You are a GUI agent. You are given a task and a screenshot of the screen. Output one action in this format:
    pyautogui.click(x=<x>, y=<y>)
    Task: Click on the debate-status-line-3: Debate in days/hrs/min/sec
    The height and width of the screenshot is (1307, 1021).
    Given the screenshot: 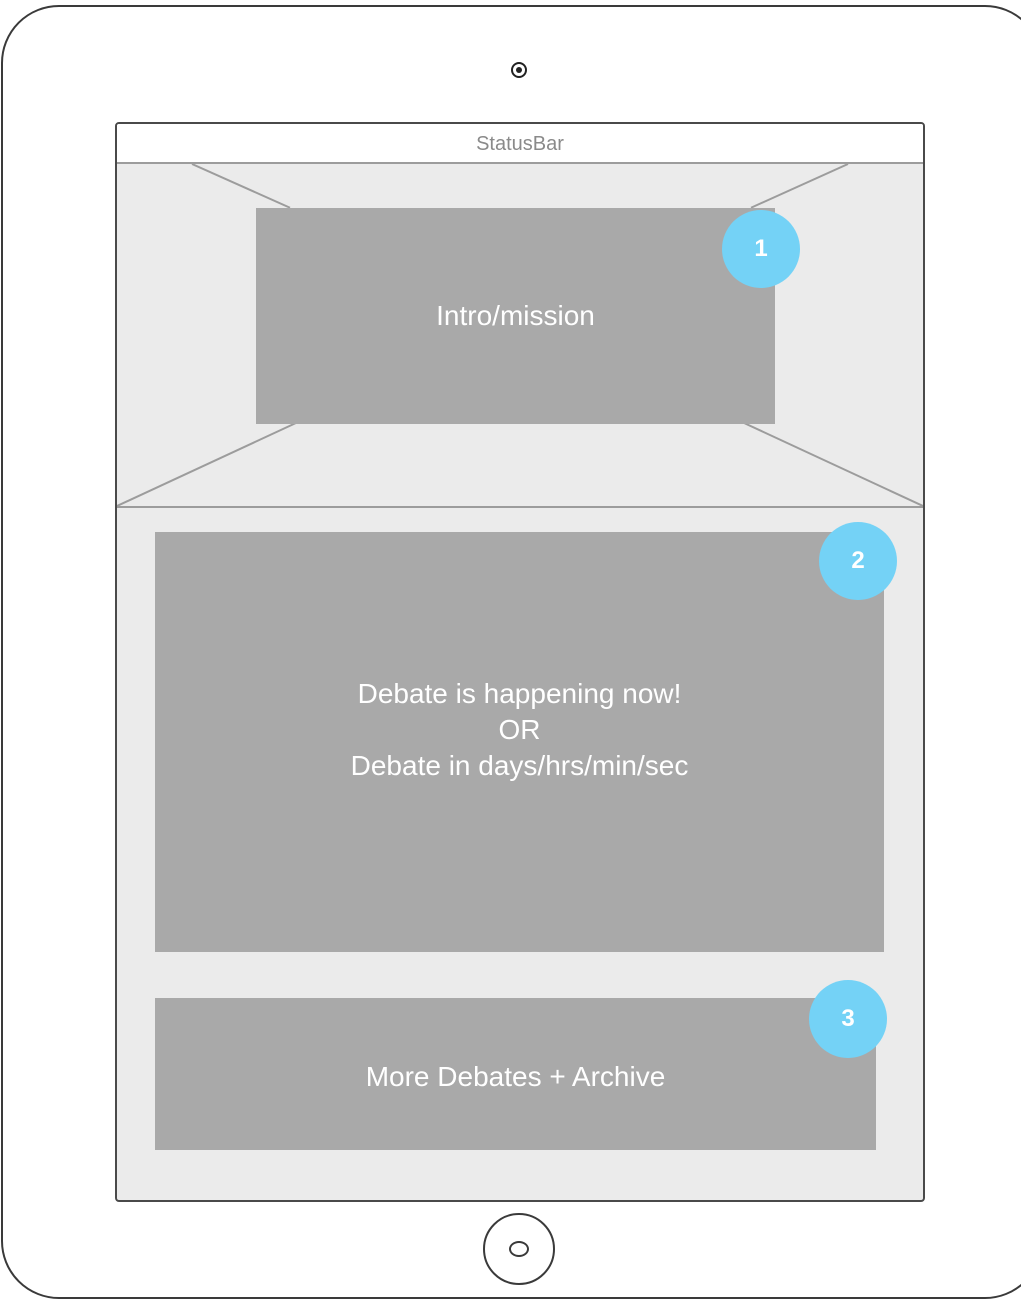 What is the action you would take?
    pyautogui.click(x=519, y=765)
    